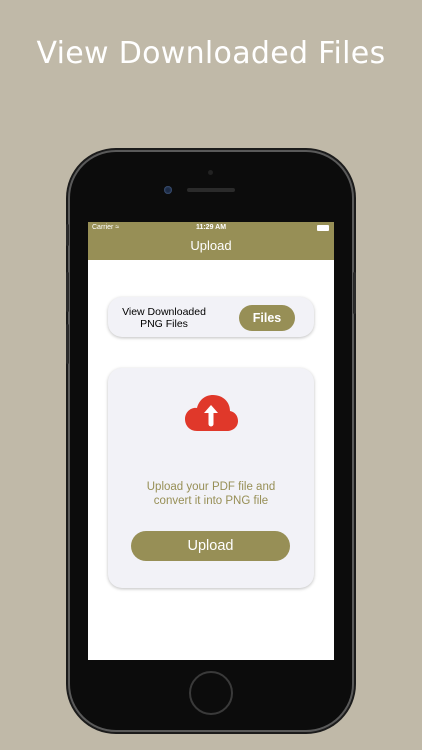 The height and width of the screenshot is (750, 422). Describe the element at coordinates (210, 172) in the screenshot. I see `proximity-sensor` at that location.